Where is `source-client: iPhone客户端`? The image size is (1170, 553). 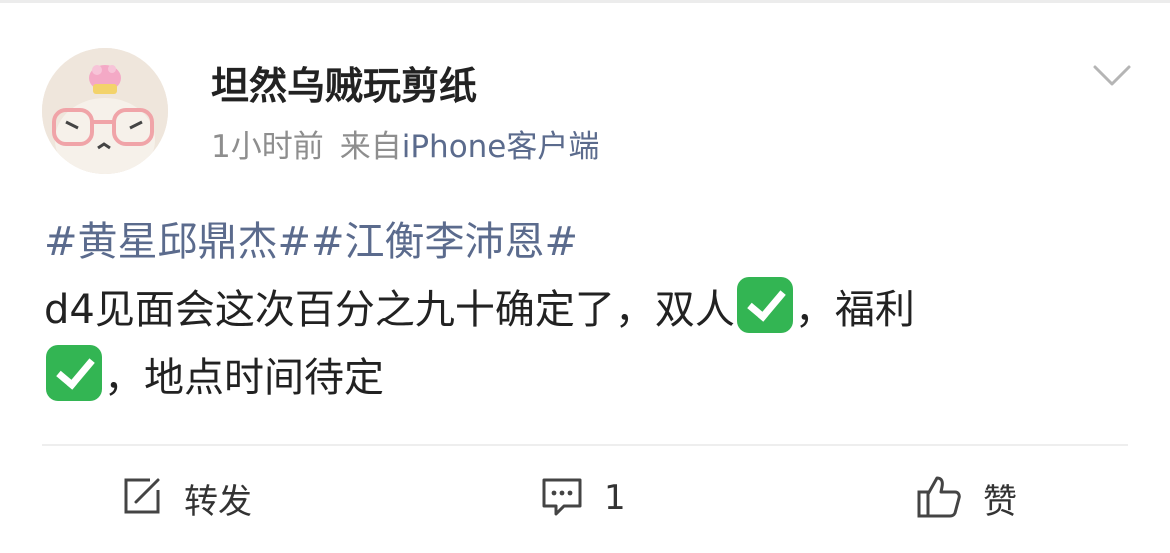 source-client: iPhone客户端 is located at coordinates (501, 147).